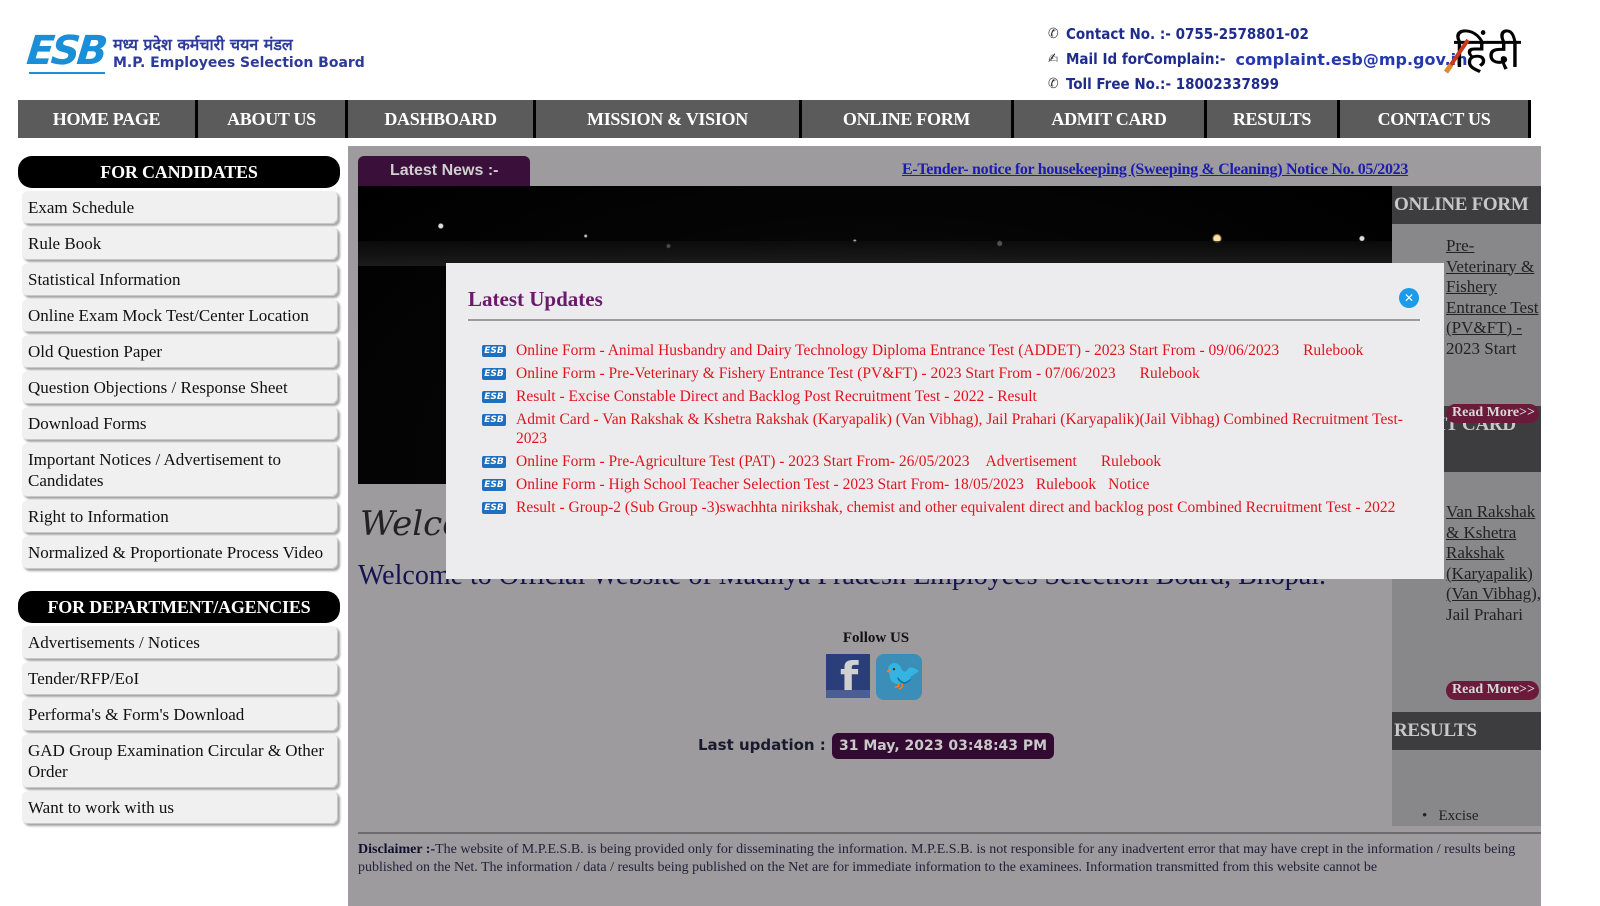 The width and height of the screenshot is (1600, 906). I want to click on twitter-icon: 🐦, so click(899, 677).